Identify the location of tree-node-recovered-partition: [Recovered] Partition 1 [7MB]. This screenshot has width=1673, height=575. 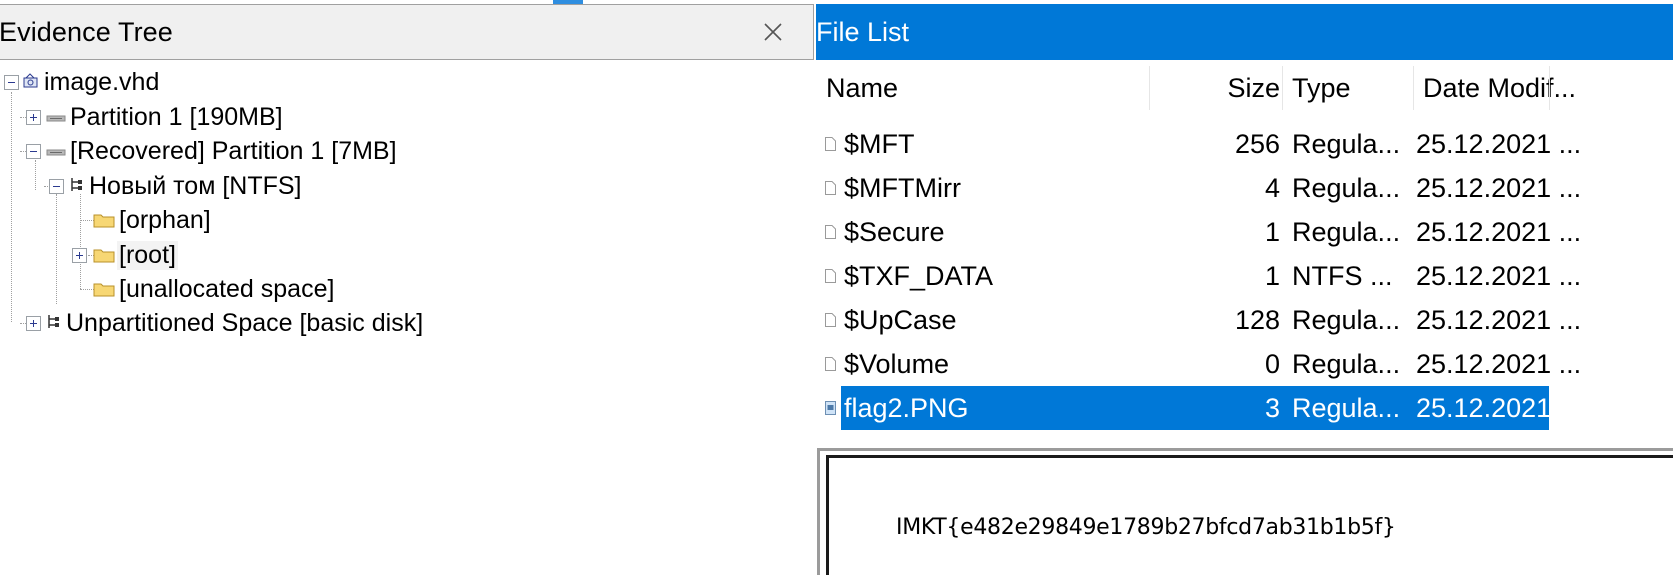
(221, 151).